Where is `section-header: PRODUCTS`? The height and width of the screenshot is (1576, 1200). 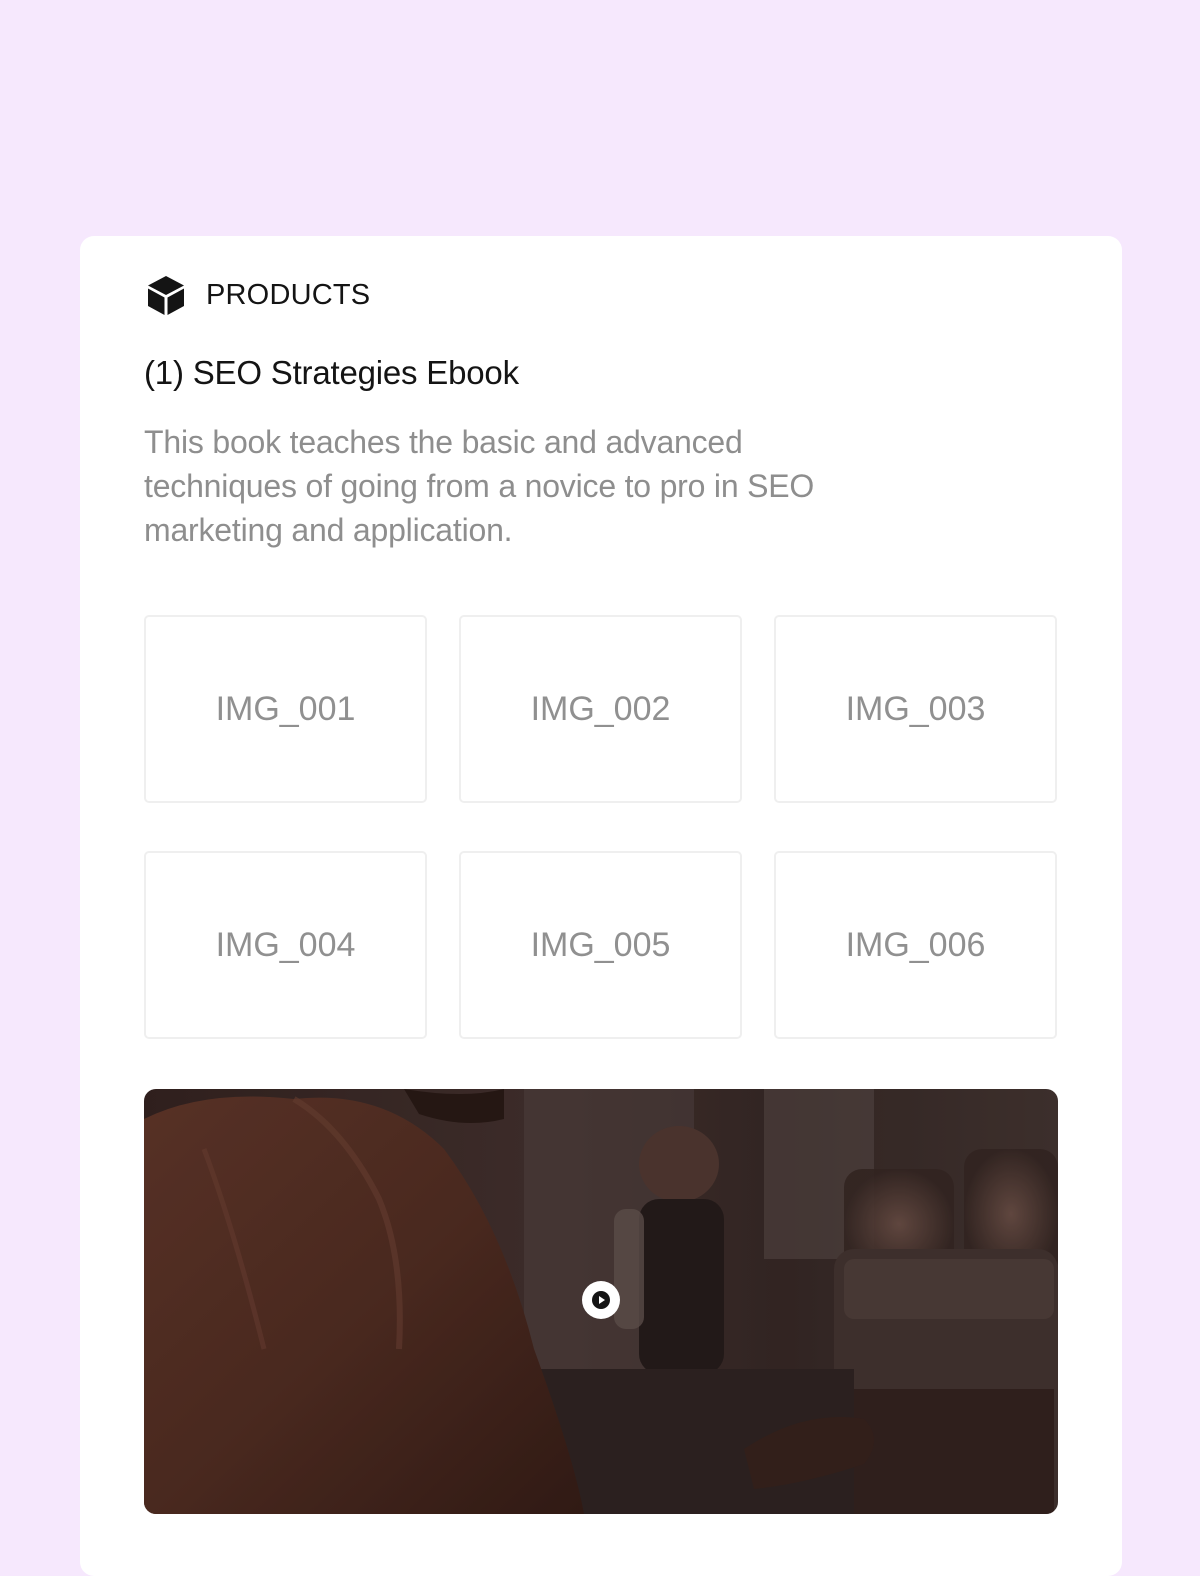
section-header: PRODUCTS is located at coordinates (257, 295).